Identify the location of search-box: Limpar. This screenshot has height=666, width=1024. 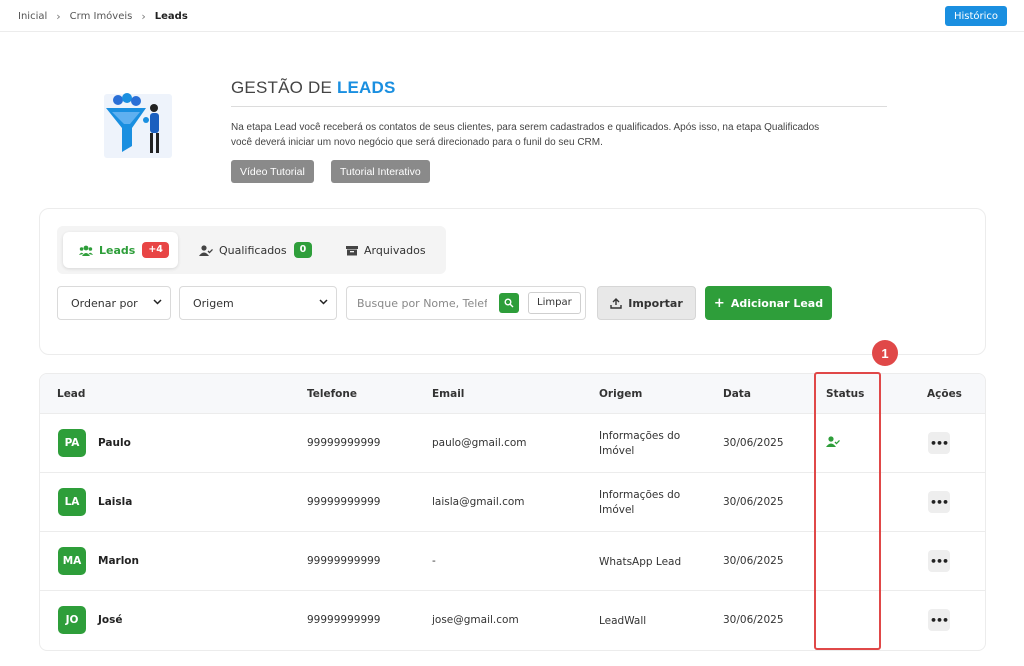
(466, 303).